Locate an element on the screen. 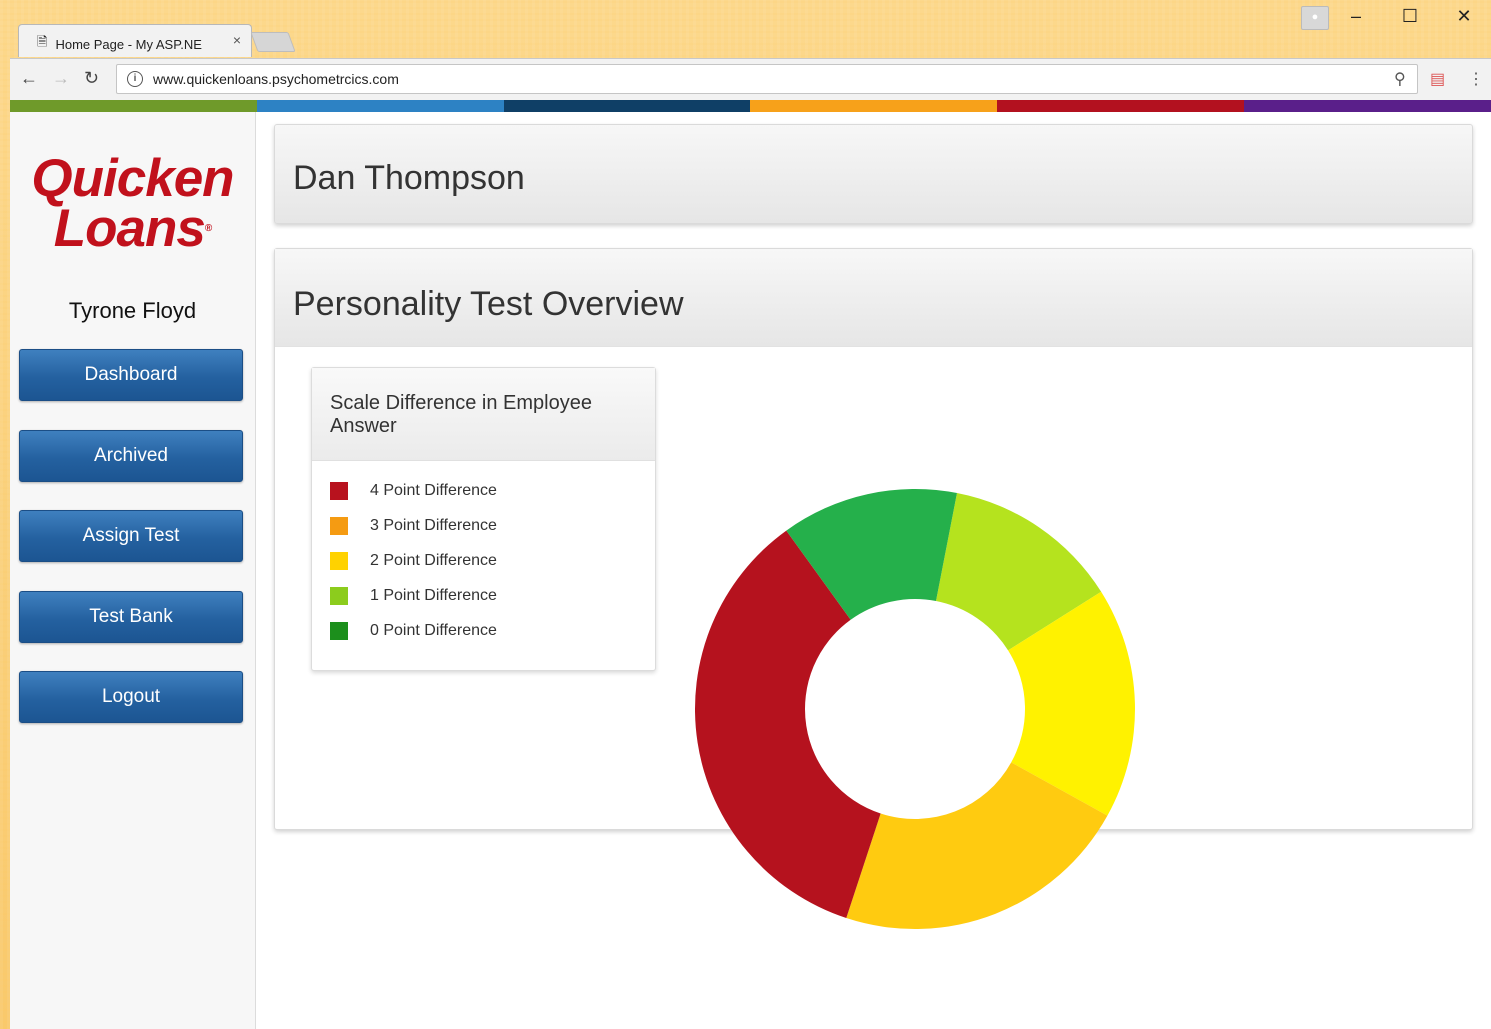 This screenshot has width=1491, height=1029. legend-item: 2 Point Difference is located at coordinates (413, 561).